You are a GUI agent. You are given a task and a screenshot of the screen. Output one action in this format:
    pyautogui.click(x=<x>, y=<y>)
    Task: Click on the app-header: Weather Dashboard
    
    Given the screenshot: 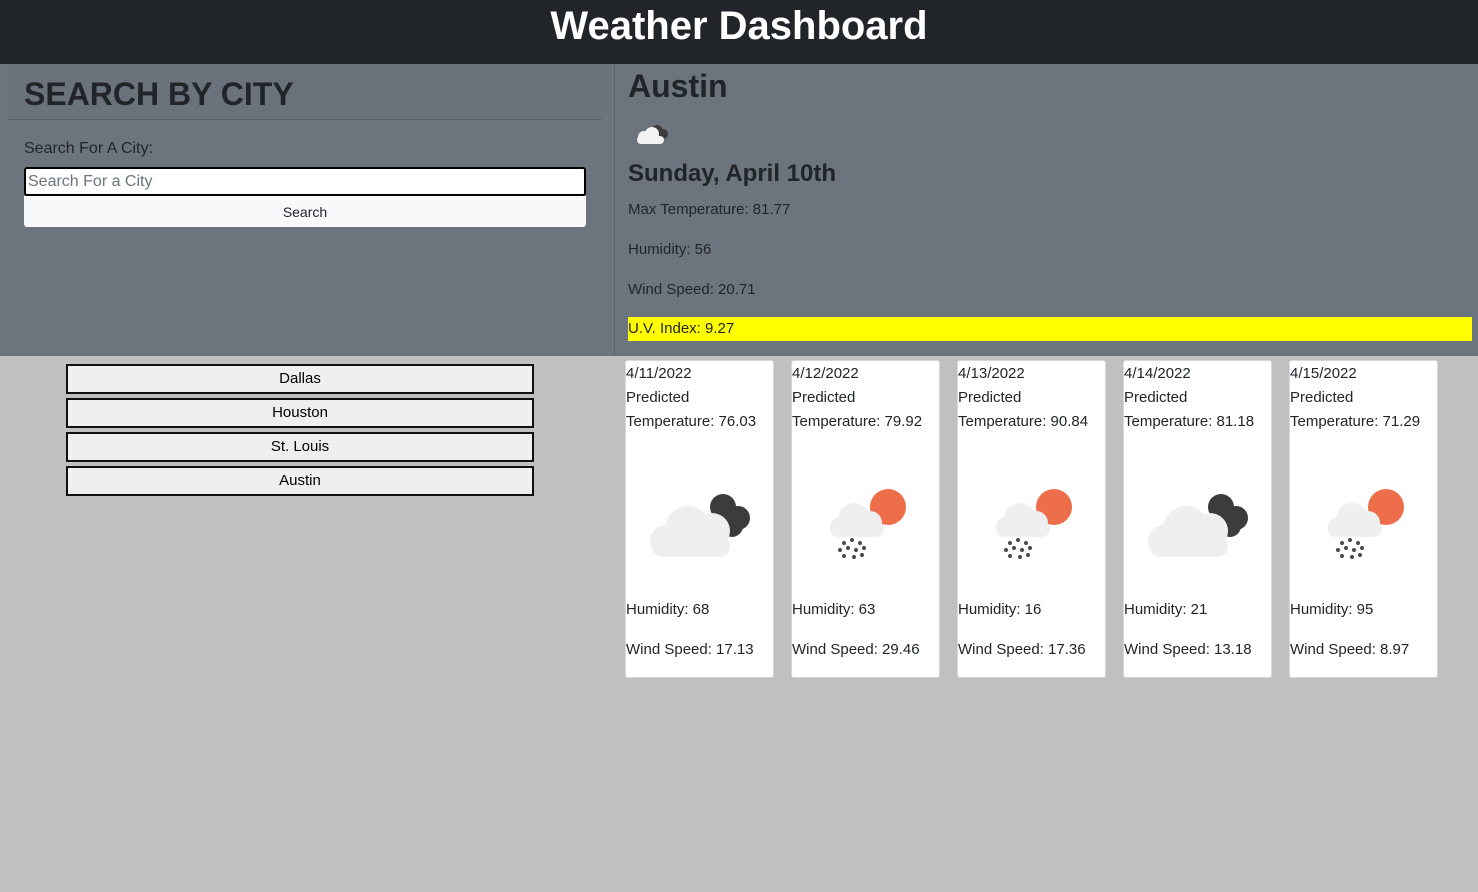 What is the action you would take?
    pyautogui.click(x=739, y=32)
    